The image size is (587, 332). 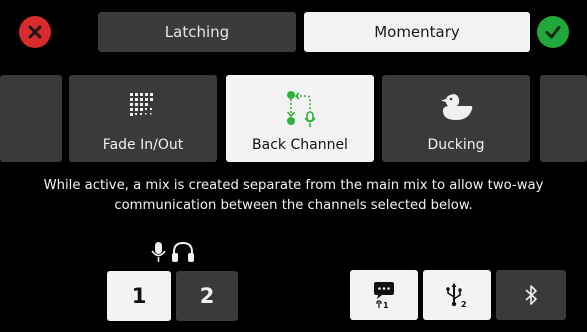 What do you see at coordinates (300, 145) in the screenshot?
I see `effect-back-channel-label: Back Channel` at bounding box center [300, 145].